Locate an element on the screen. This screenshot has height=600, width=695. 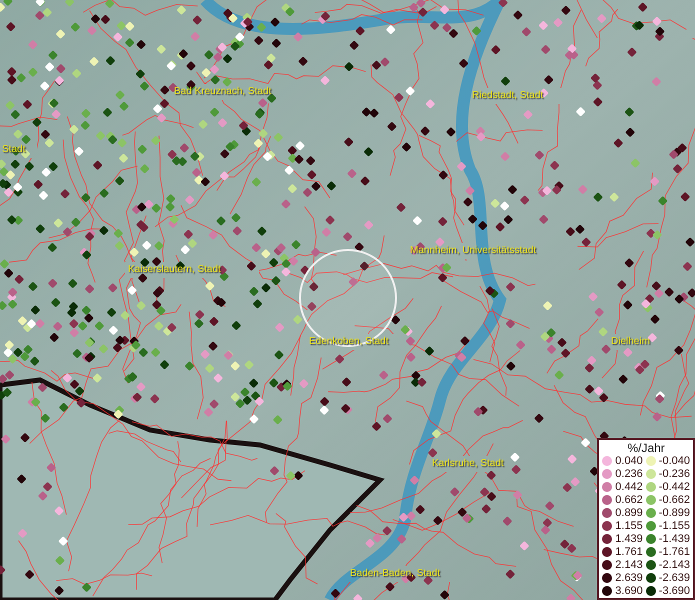
legend-value: 0.040 is located at coordinates (629, 461).